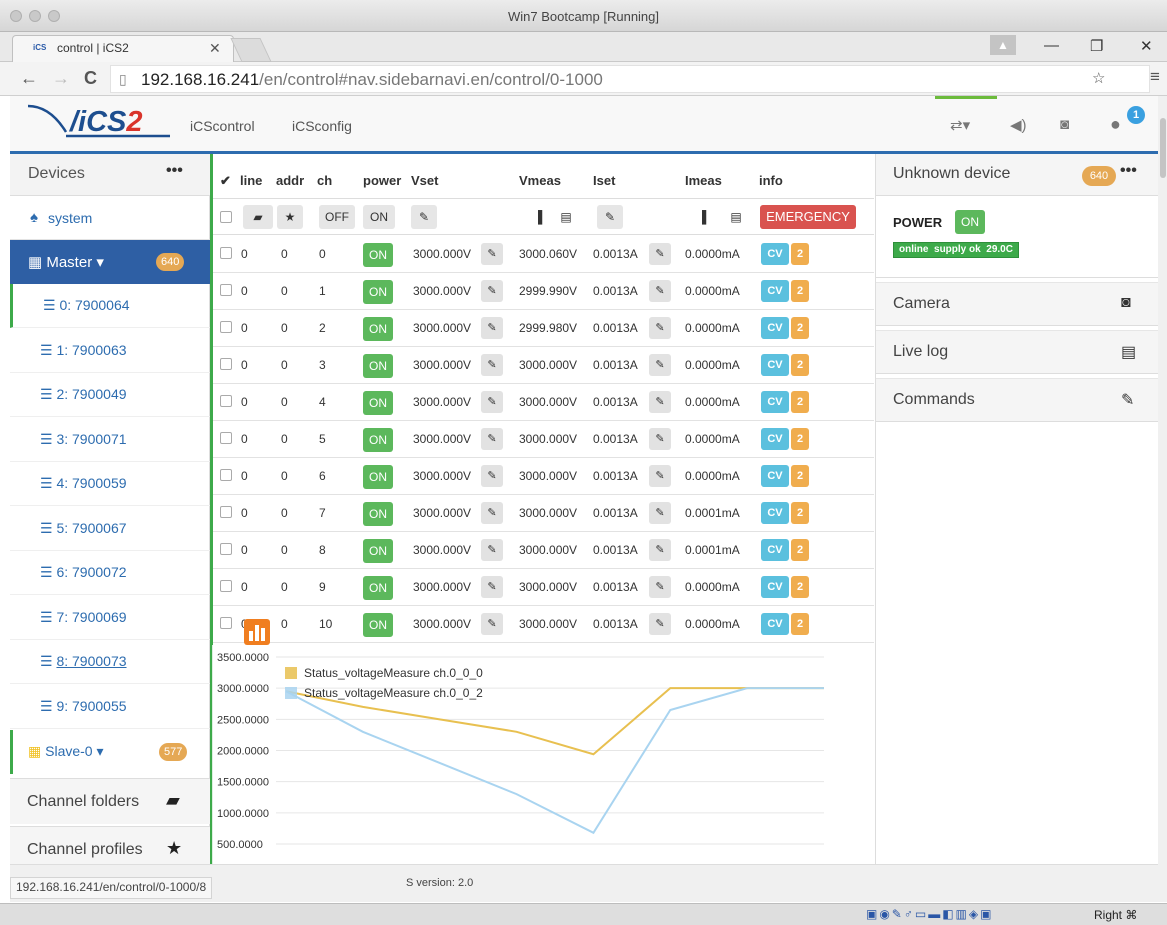 This screenshot has width=1167, height=925. Describe the element at coordinates (1155, 77) in the screenshot. I see `menu-icon: ≡` at that location.